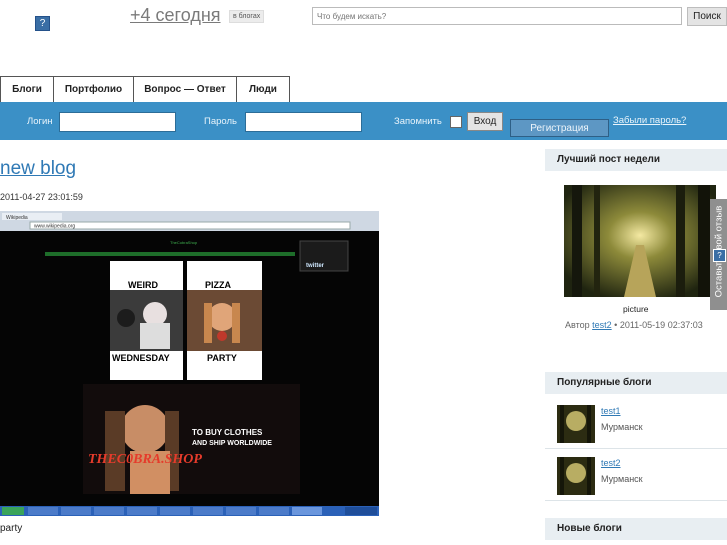 This screenshot has width=727, height=545. Describe the element at coordinates (707, 16) in the screenshot. I see `search-button: Поиск` at that location.